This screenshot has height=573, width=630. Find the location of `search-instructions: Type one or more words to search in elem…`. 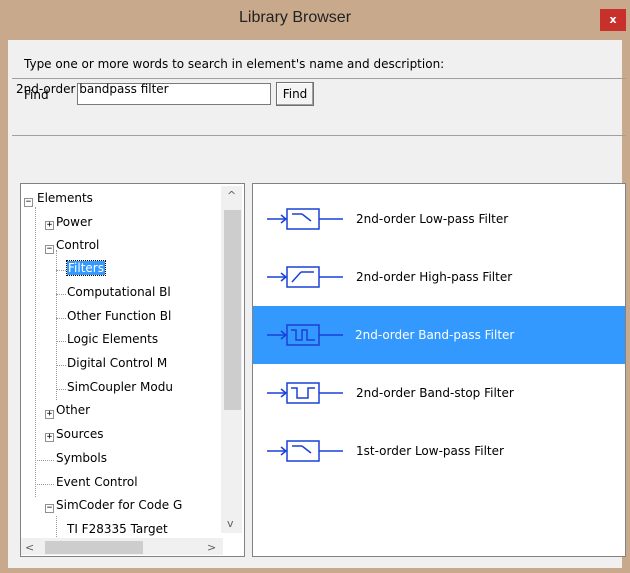

search-instructions: Type one or more words to search in elem… is located at coordinates (234, 64).